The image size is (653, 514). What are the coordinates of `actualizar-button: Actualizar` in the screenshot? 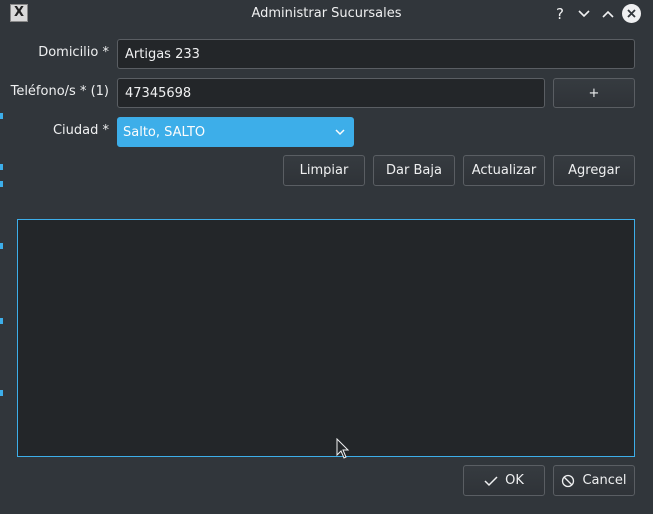 It's located at (504, 170).